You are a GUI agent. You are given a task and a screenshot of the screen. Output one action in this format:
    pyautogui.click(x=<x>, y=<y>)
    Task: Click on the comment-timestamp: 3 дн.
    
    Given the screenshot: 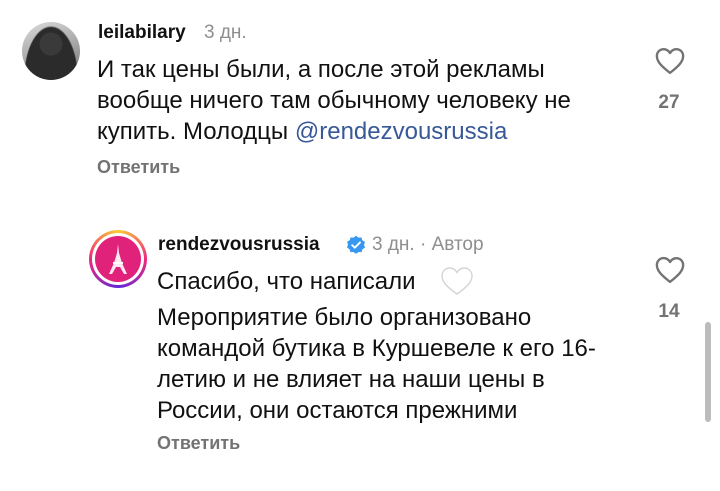 What is the action you would take?
    pyautogui.click(x=225, y=32)
    